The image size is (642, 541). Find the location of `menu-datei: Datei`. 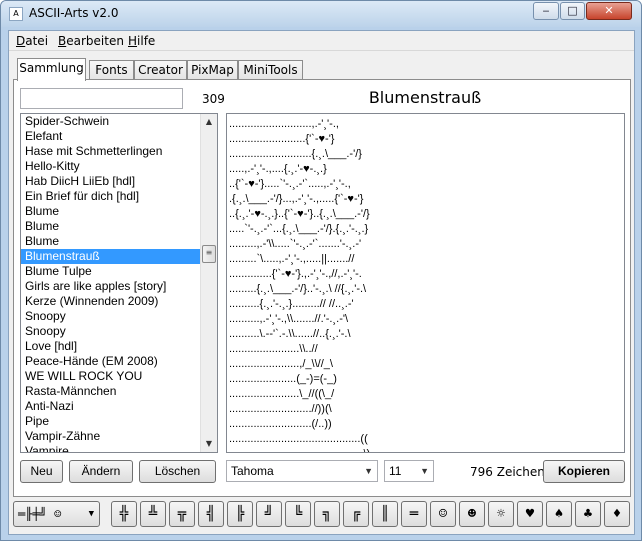

menu-datei: Datei is located at coordinates (32, 41).